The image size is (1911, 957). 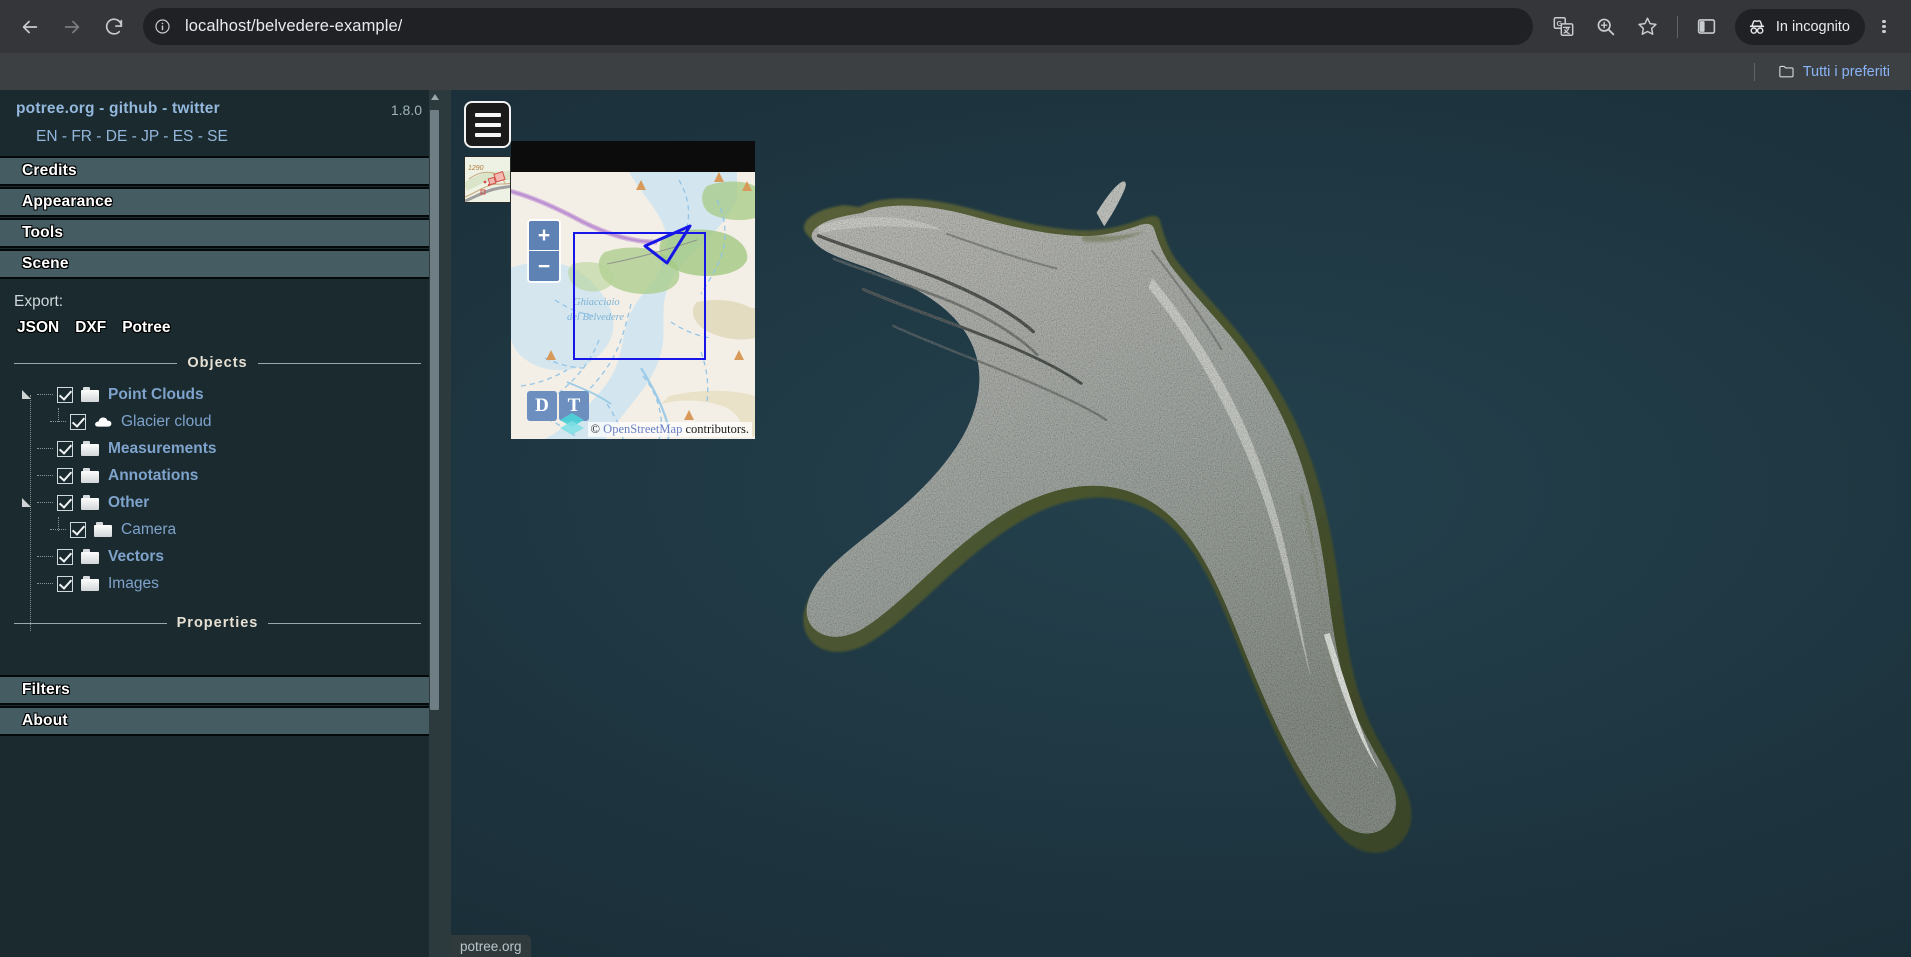 I want to click on tree-row: Point Clouds, so click(x=226, y=394).